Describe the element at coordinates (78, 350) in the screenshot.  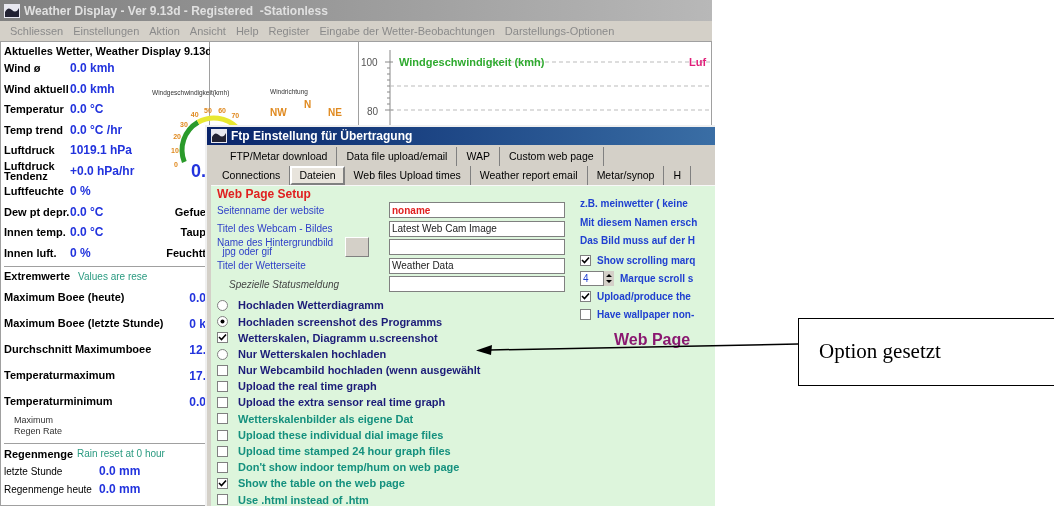
I see `extreme-label: Durchschnitt Maximumboee` at that location.